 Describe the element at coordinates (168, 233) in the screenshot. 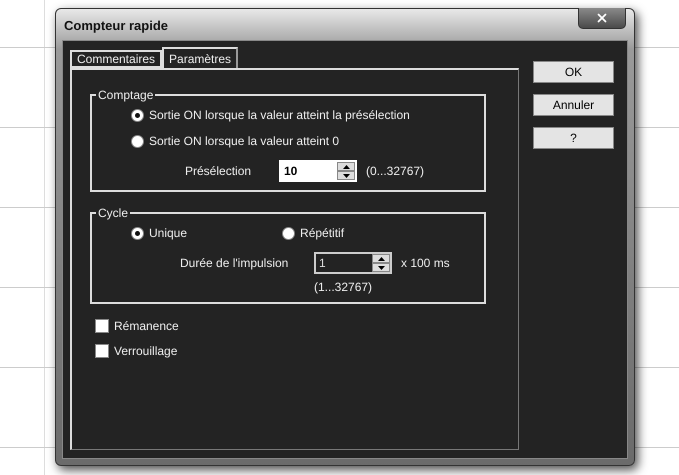

I see `radio-label: Unique` at that location.